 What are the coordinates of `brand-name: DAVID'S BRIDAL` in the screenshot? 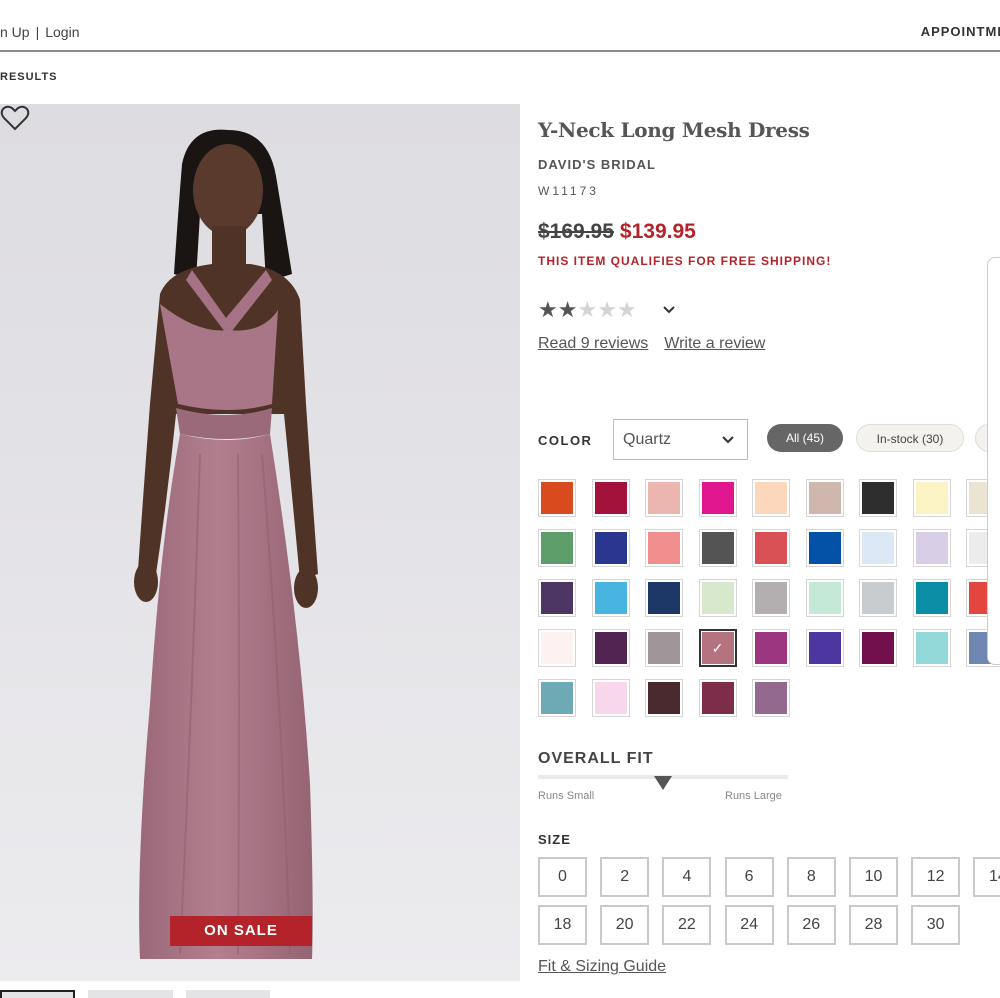 It's located at (597, 164).